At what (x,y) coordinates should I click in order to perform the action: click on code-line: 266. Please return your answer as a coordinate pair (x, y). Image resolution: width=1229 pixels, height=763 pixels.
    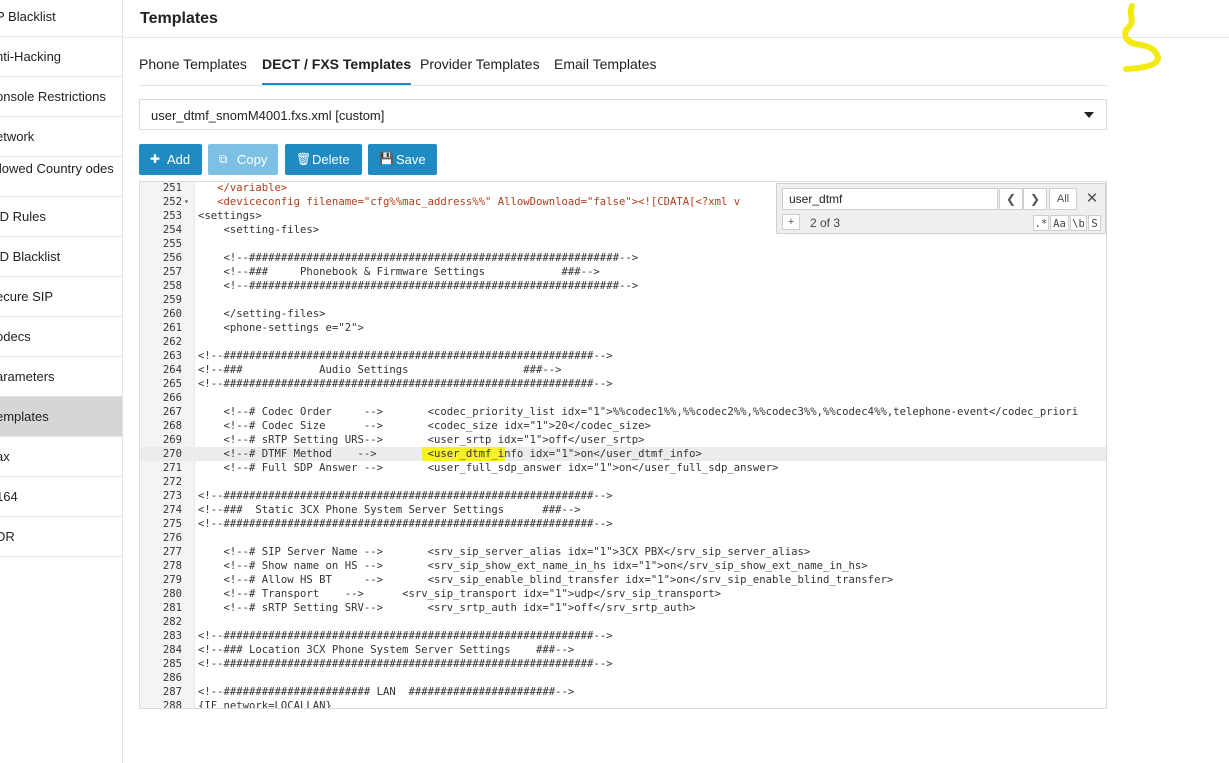
    Looking at the image, I should click on (623, 398).